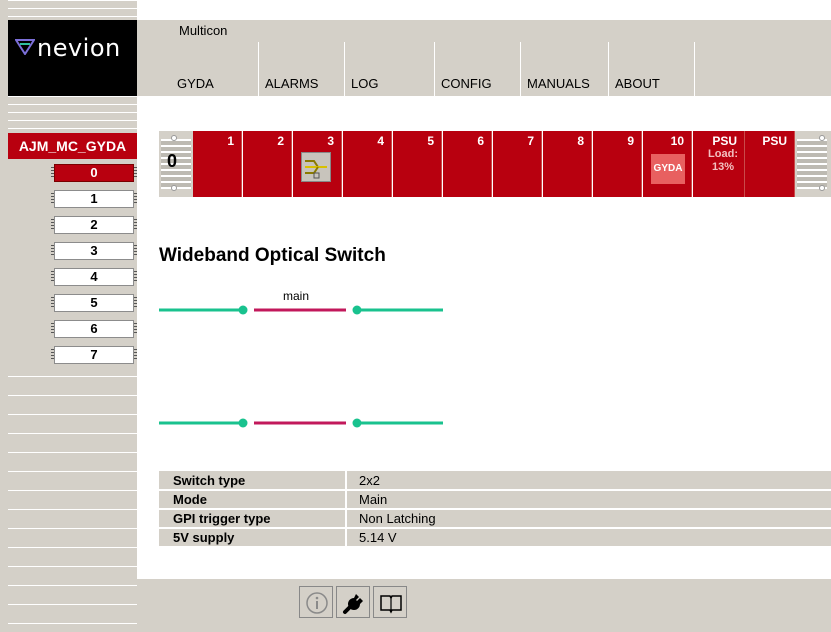  Describe the element at coordinates (272, 255) in the screenshot. I see `module-title: Wideband Optical Switch` at that location.